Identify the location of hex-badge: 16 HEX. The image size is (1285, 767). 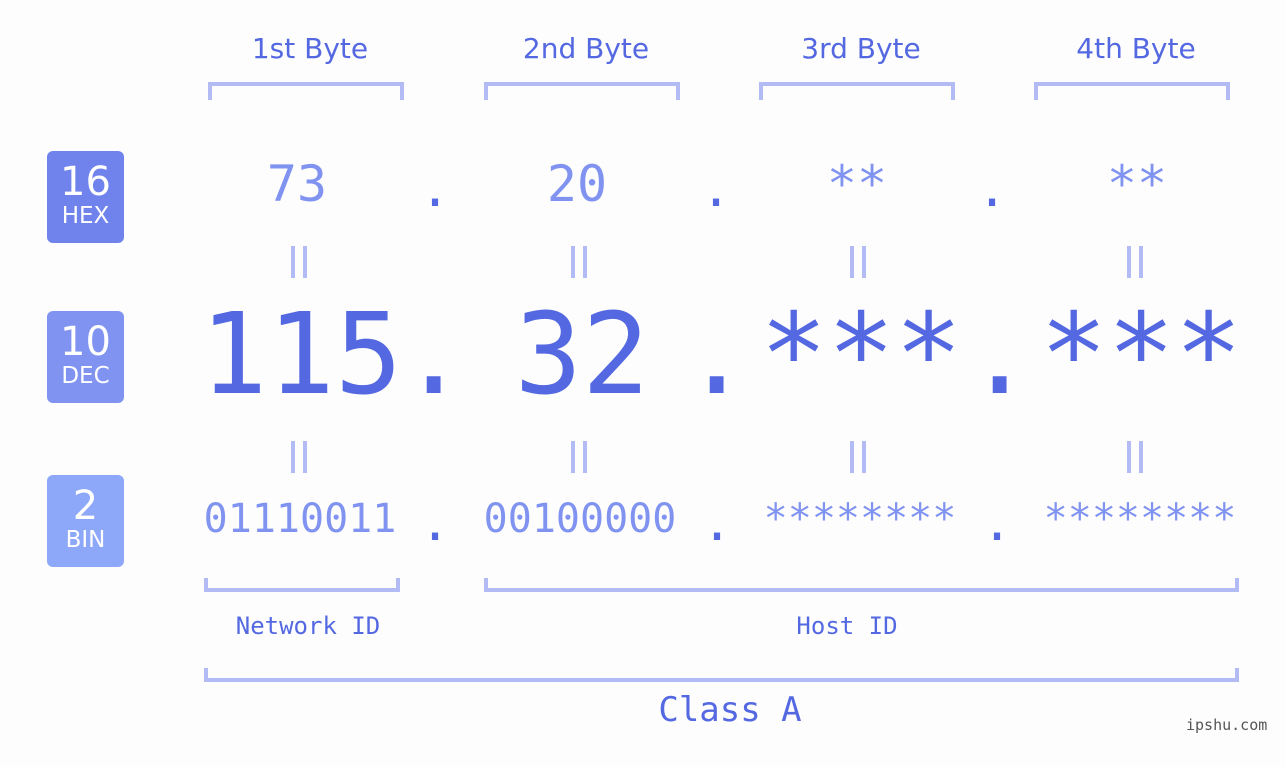
(85, 197).